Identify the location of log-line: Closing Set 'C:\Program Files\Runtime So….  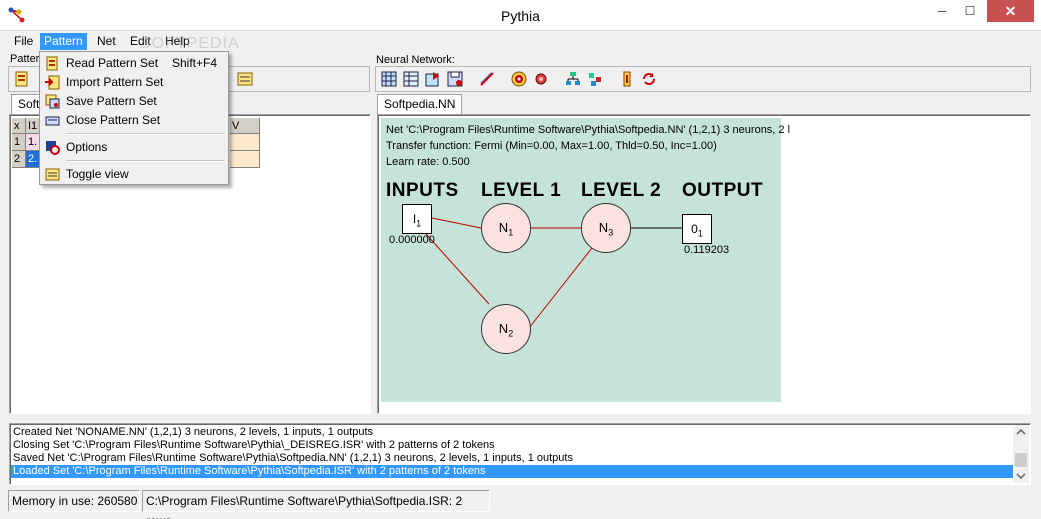
(513, 445).